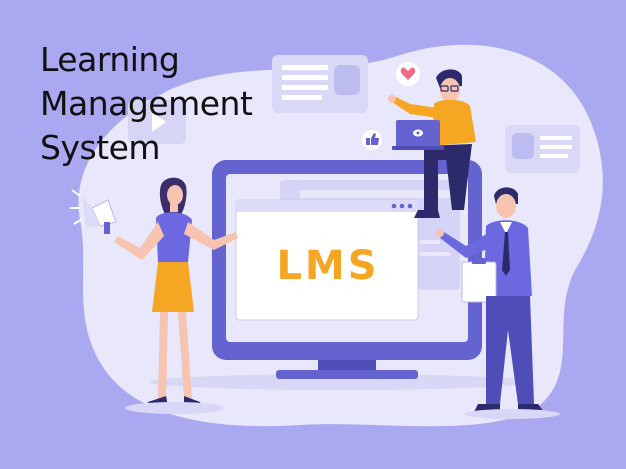 This screenshot has width=626, height=469. What do you see at coordinates (327, 266) in the screenshot?
I see `lms-label: LMS` at bounding box center [327, 266].